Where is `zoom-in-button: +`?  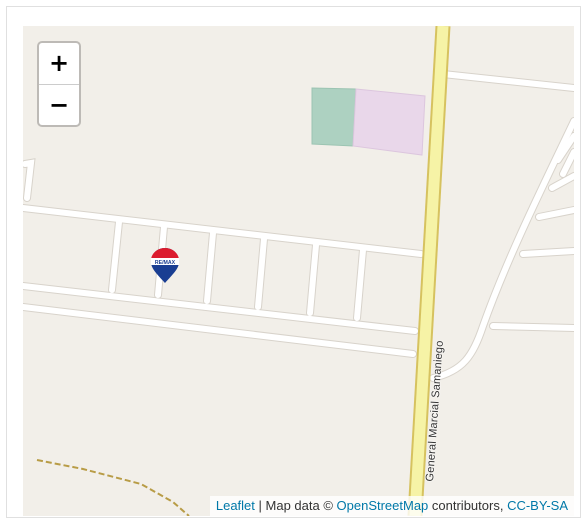 zoom-in-button: + is located at coordinates (59, 63).